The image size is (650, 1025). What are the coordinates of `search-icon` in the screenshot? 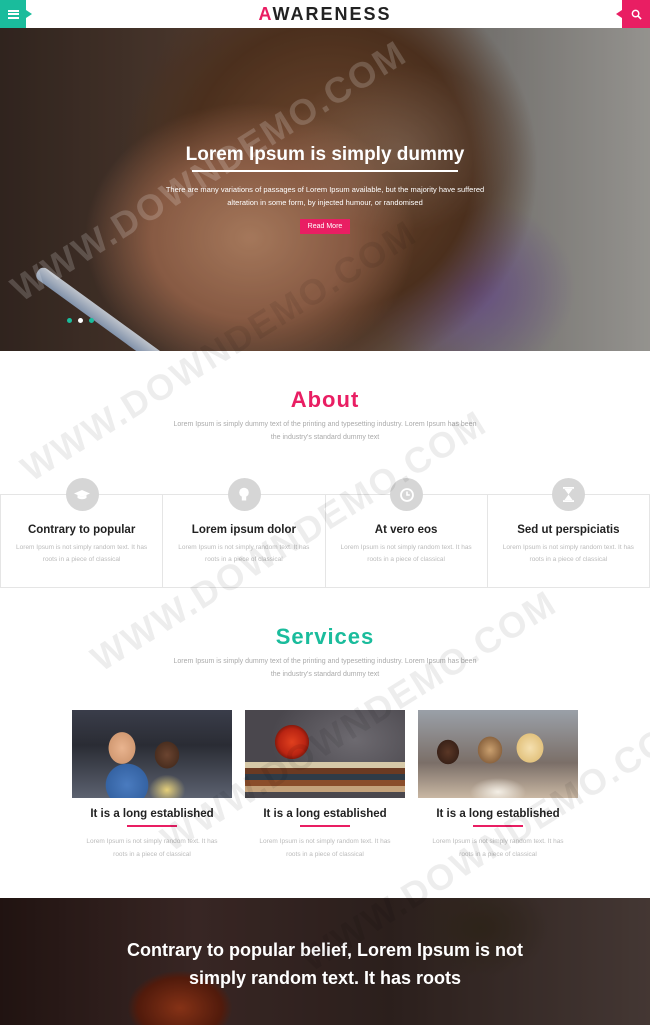 It's located at (636, 14).